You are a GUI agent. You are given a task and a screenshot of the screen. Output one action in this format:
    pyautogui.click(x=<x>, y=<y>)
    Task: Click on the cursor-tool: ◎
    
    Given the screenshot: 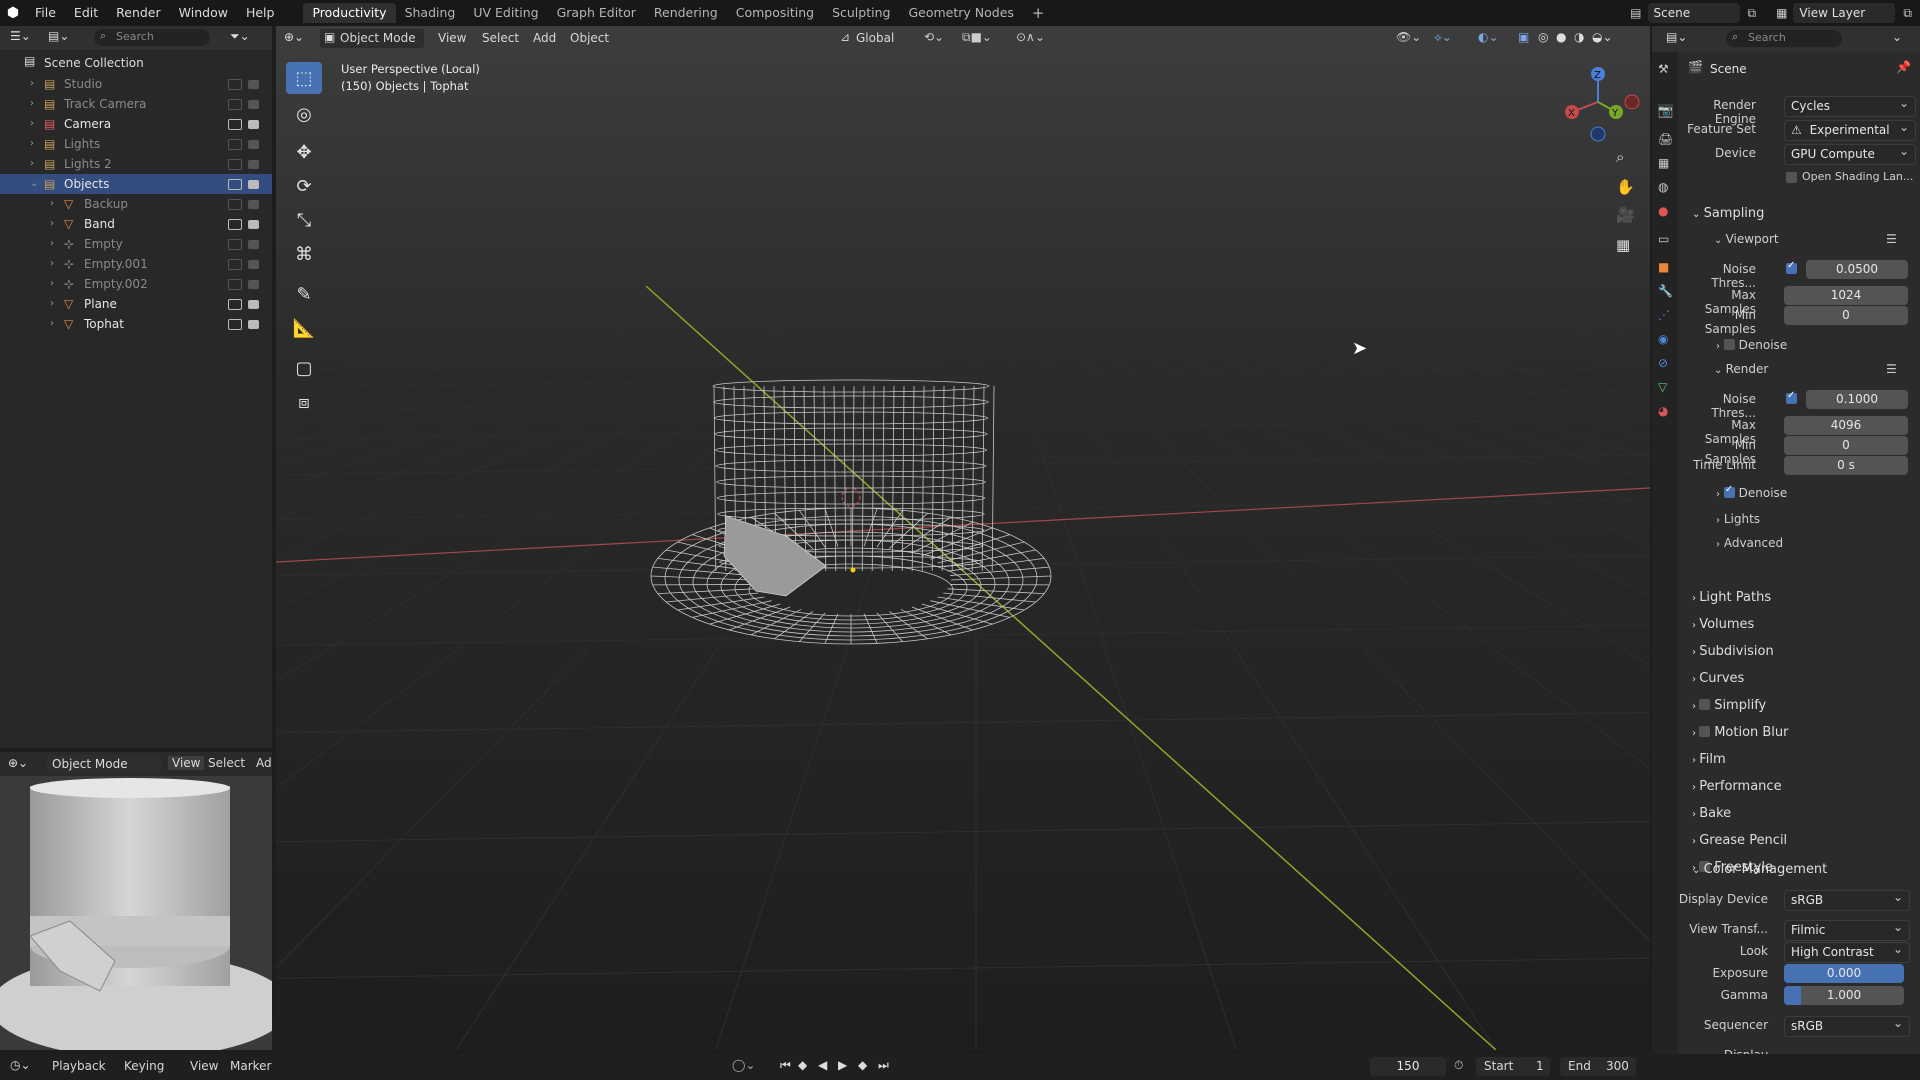 What is the action you would take?
    pyautogui.click(x=304, y=114)
    